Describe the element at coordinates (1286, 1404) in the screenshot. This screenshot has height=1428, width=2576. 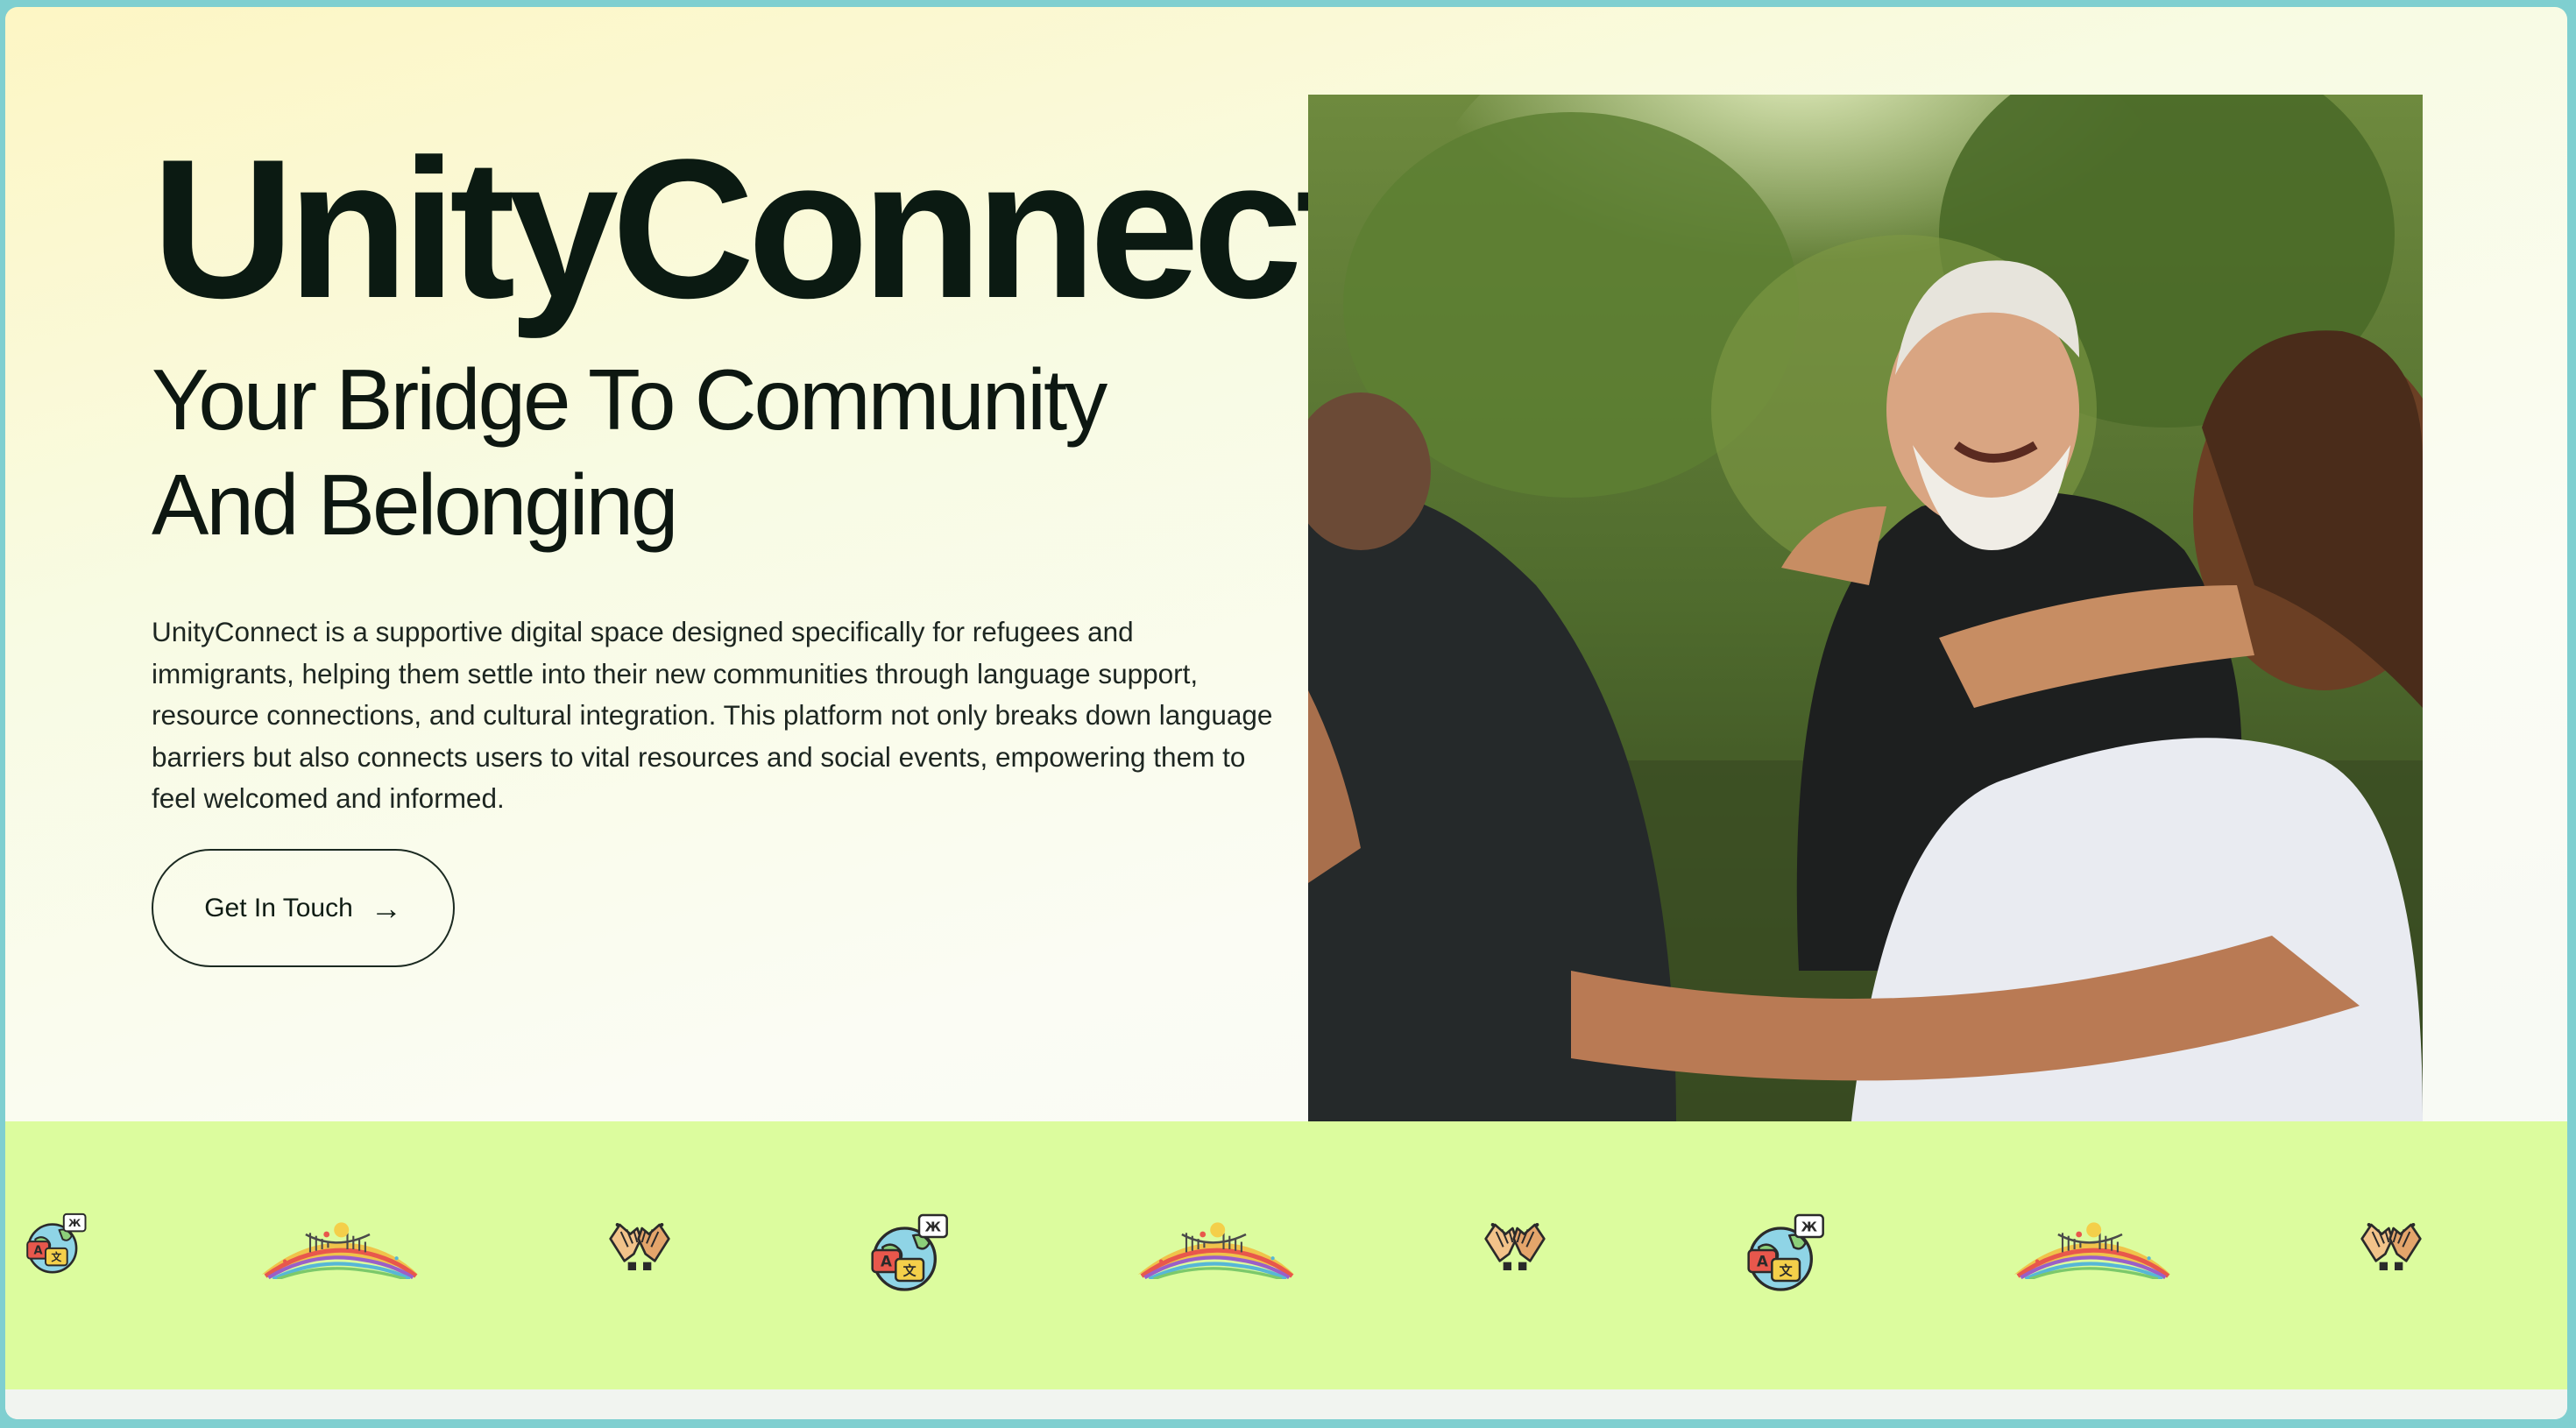
I see `bottom-strip` at that location.